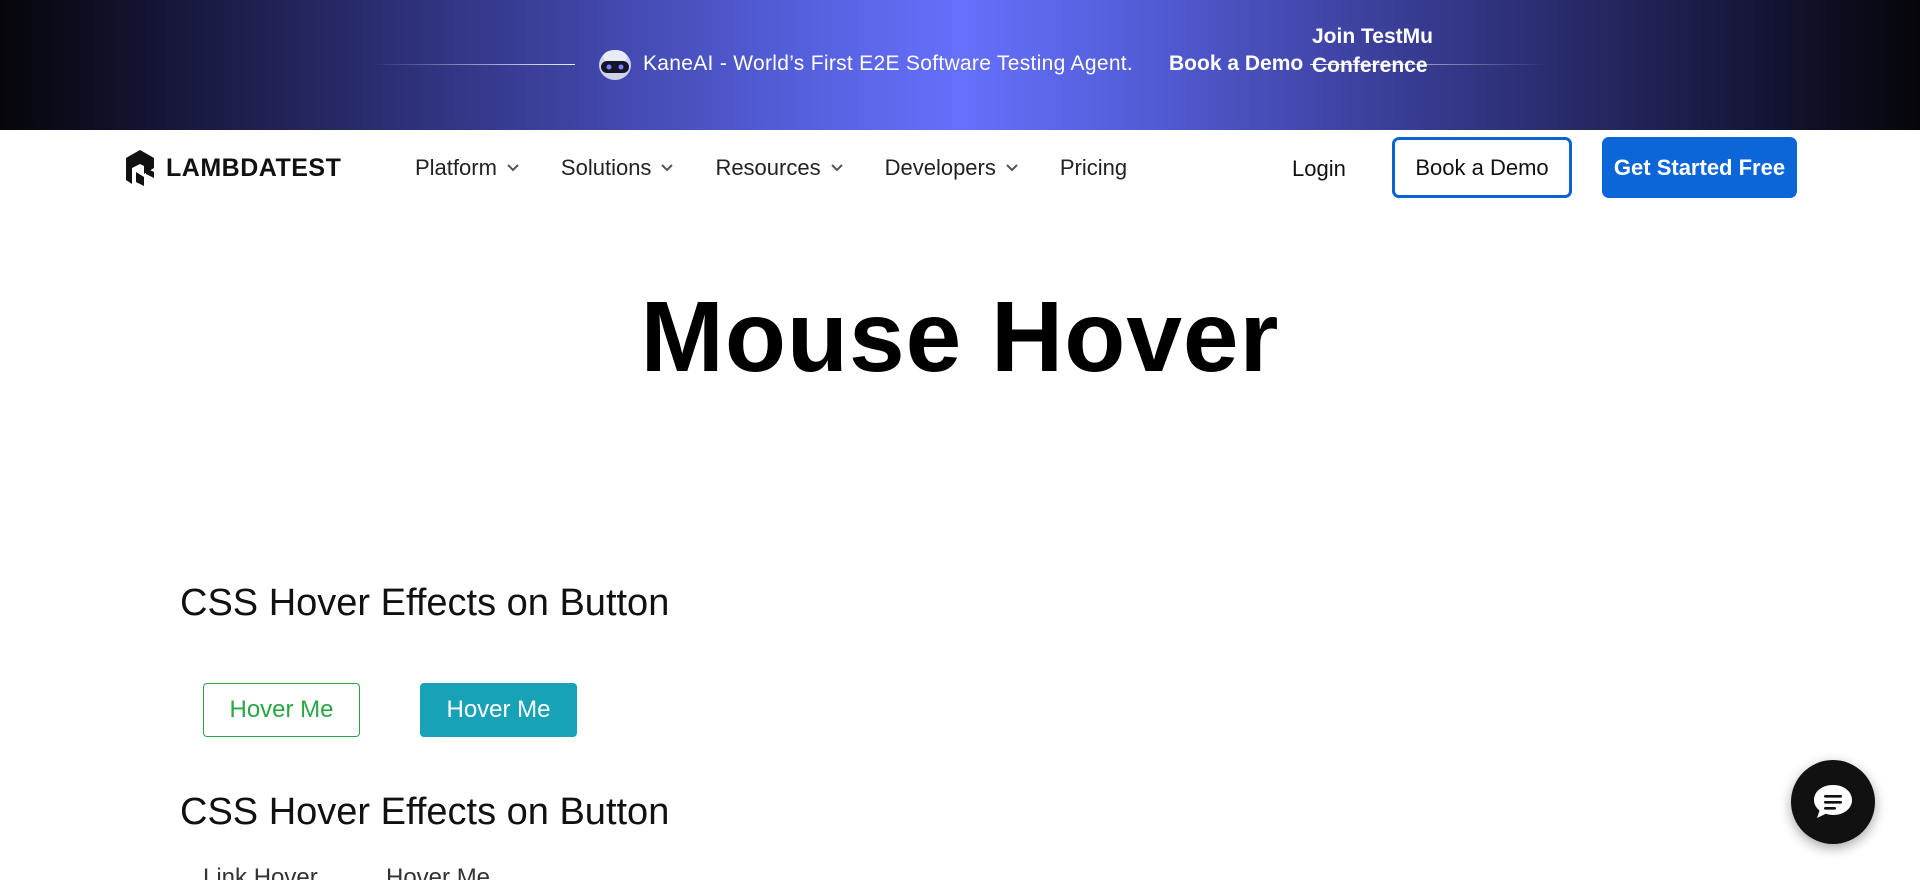  I want to click on nav-item-solutions: Solutions, so click(617, 168).